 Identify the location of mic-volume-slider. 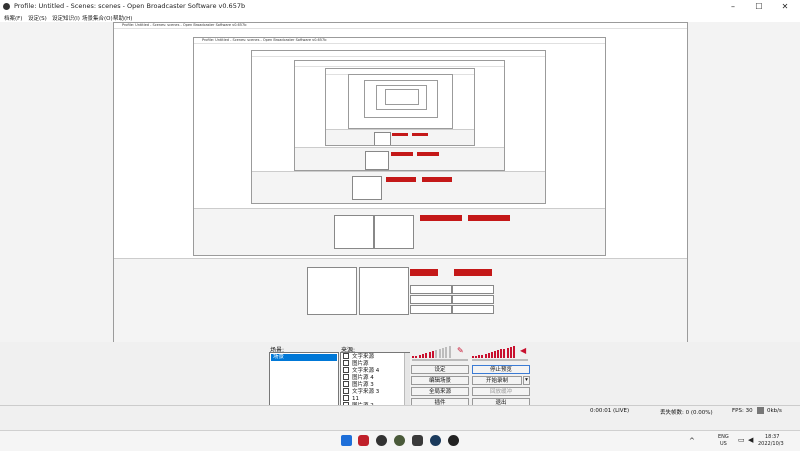
(440, 360).